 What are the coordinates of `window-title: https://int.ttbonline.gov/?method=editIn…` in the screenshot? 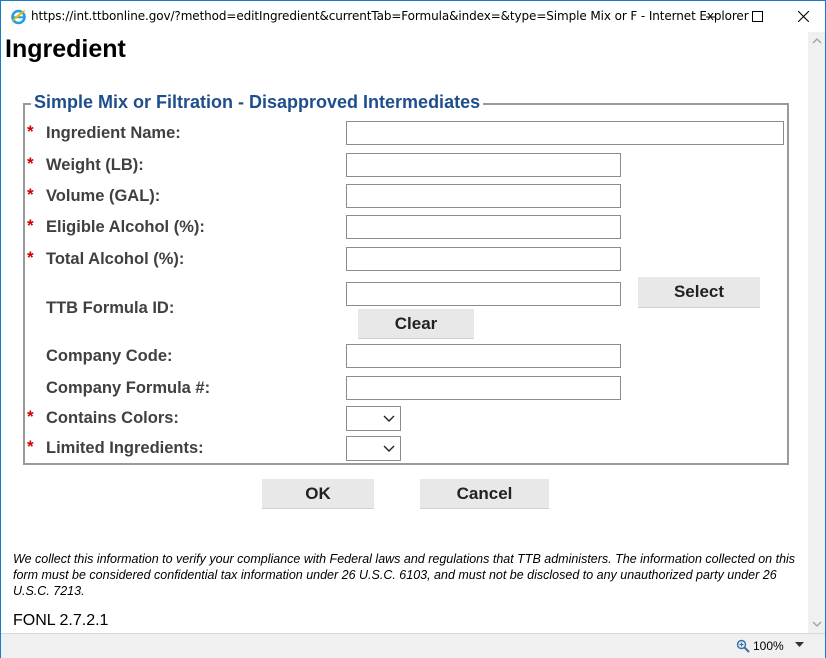 It's located at (390, 16).